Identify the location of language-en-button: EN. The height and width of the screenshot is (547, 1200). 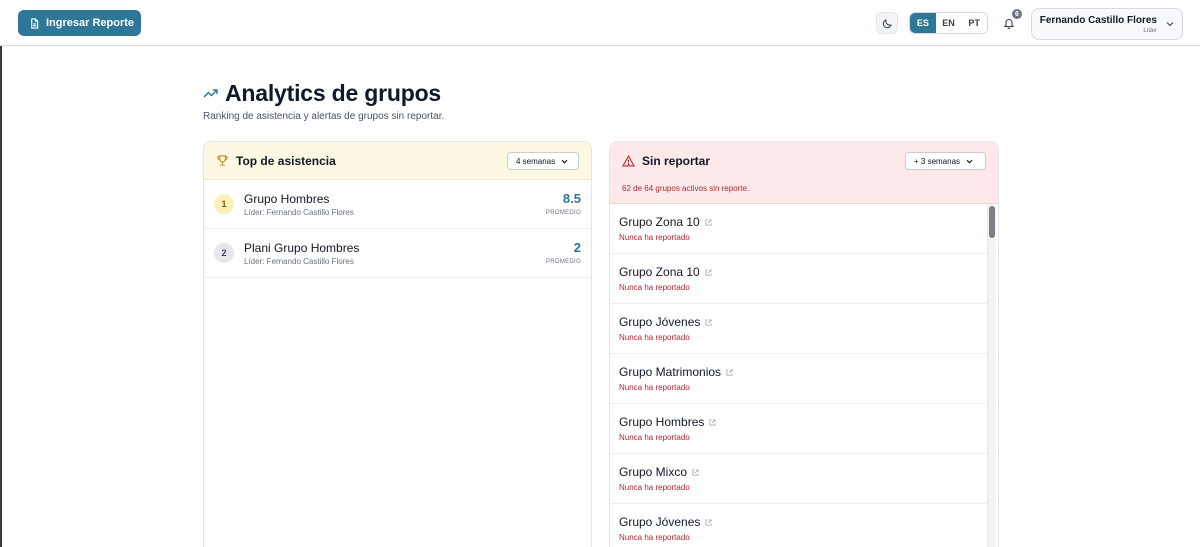
(948, 23).